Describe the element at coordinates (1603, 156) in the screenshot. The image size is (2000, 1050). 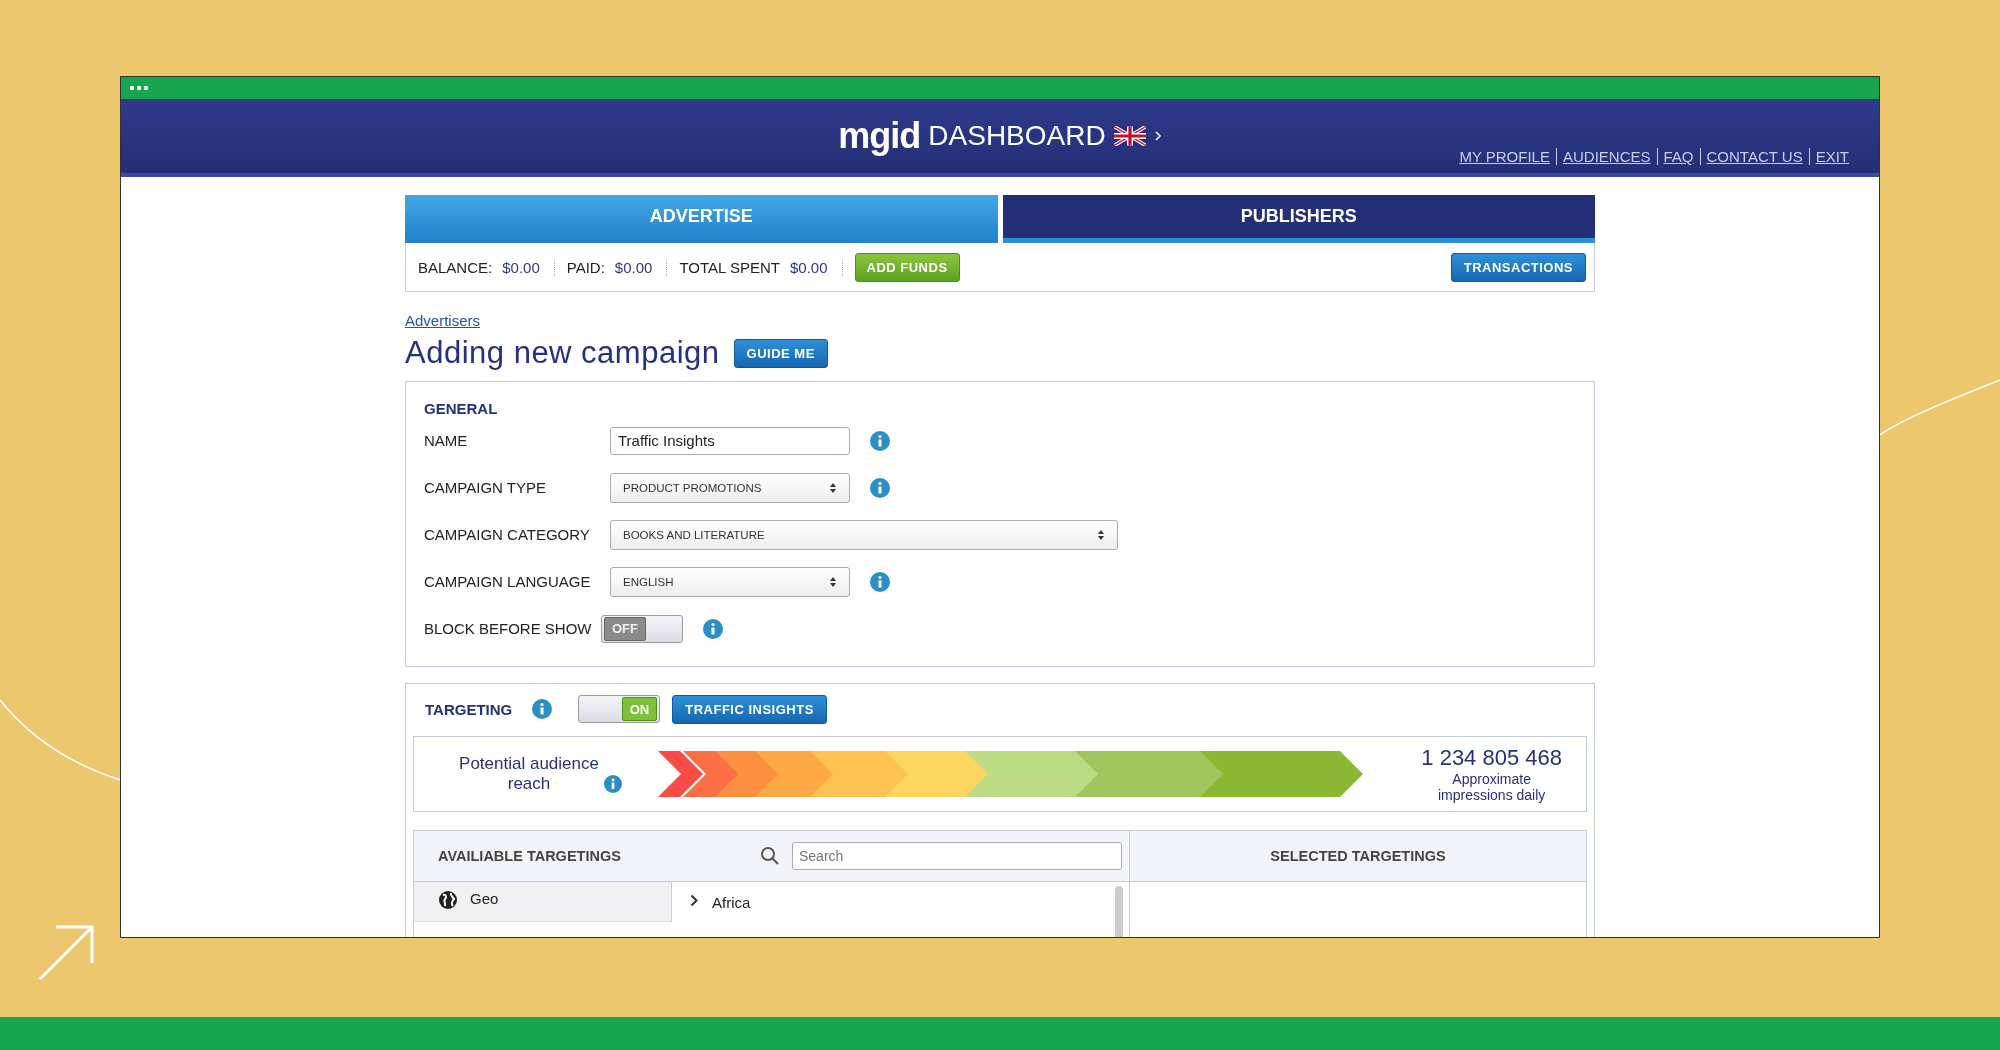
I see `nav-link: AUDIENCES` at that location.